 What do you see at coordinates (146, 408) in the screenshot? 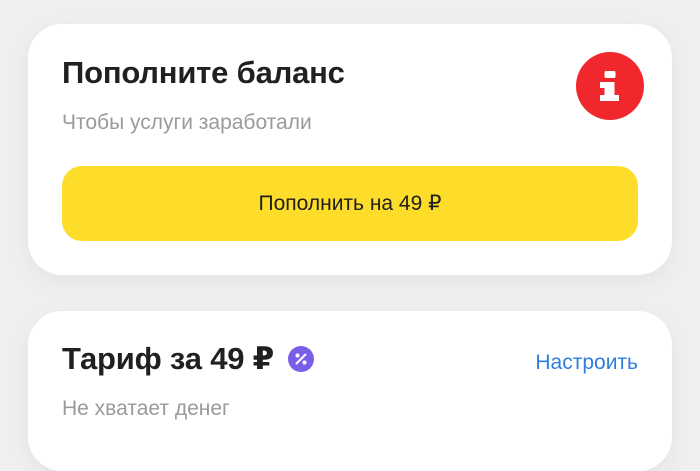
I see `tariff-subtitle: Не хватает денег` at bounding box center [146, 408].